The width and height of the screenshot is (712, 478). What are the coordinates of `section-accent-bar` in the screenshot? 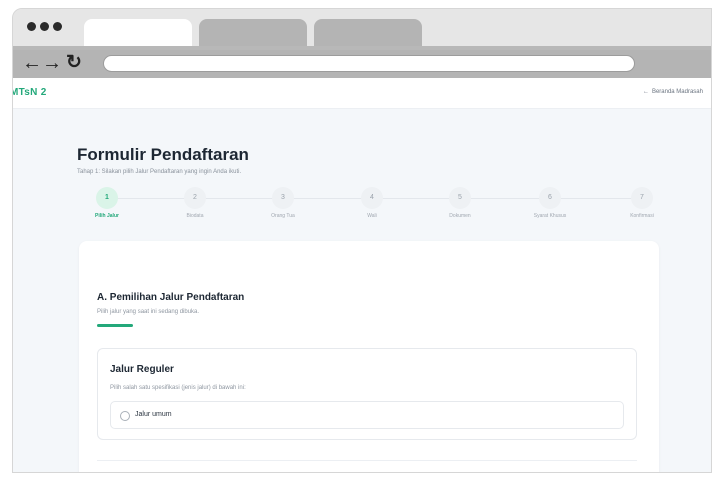 It's located at (115, 325).